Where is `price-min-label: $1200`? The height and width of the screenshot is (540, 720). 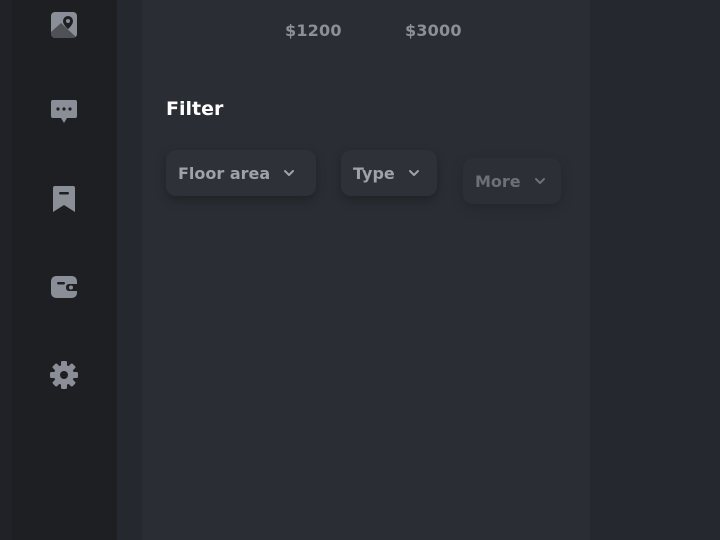 price-min-label: $1200 is located at coordinates (313, 30).